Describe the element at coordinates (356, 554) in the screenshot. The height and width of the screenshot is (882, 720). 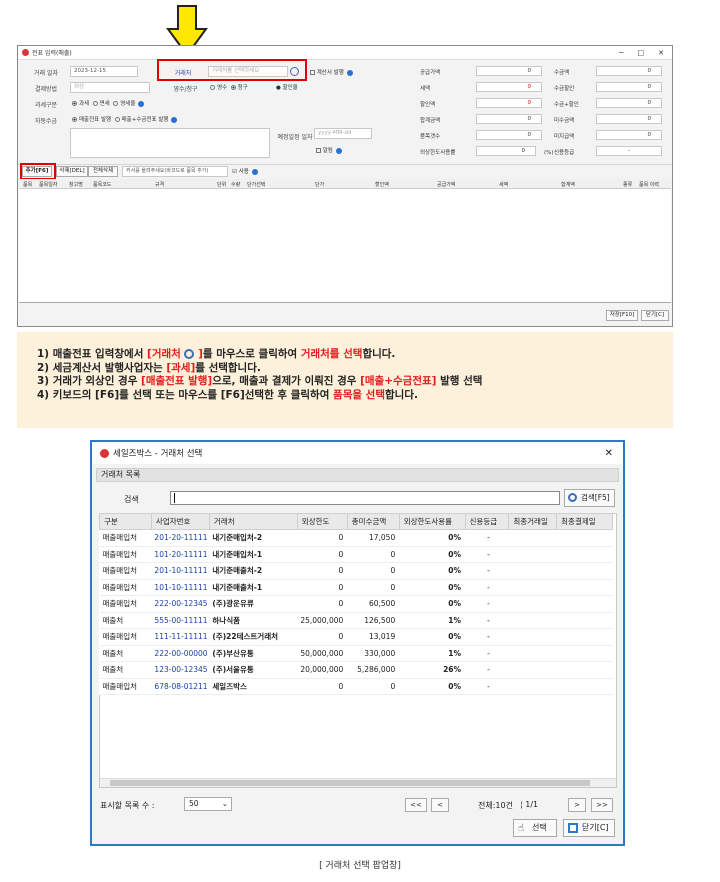
I see `table-row: 매출매입처 101-20-11111 내기준매입처-1 0 0 0% -` at that location.